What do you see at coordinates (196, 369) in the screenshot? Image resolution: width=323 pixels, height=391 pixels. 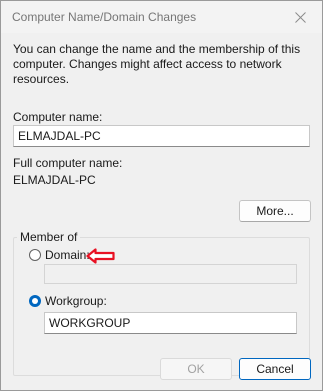 I see `ok-button: OK` at bounding box center [196, 369].